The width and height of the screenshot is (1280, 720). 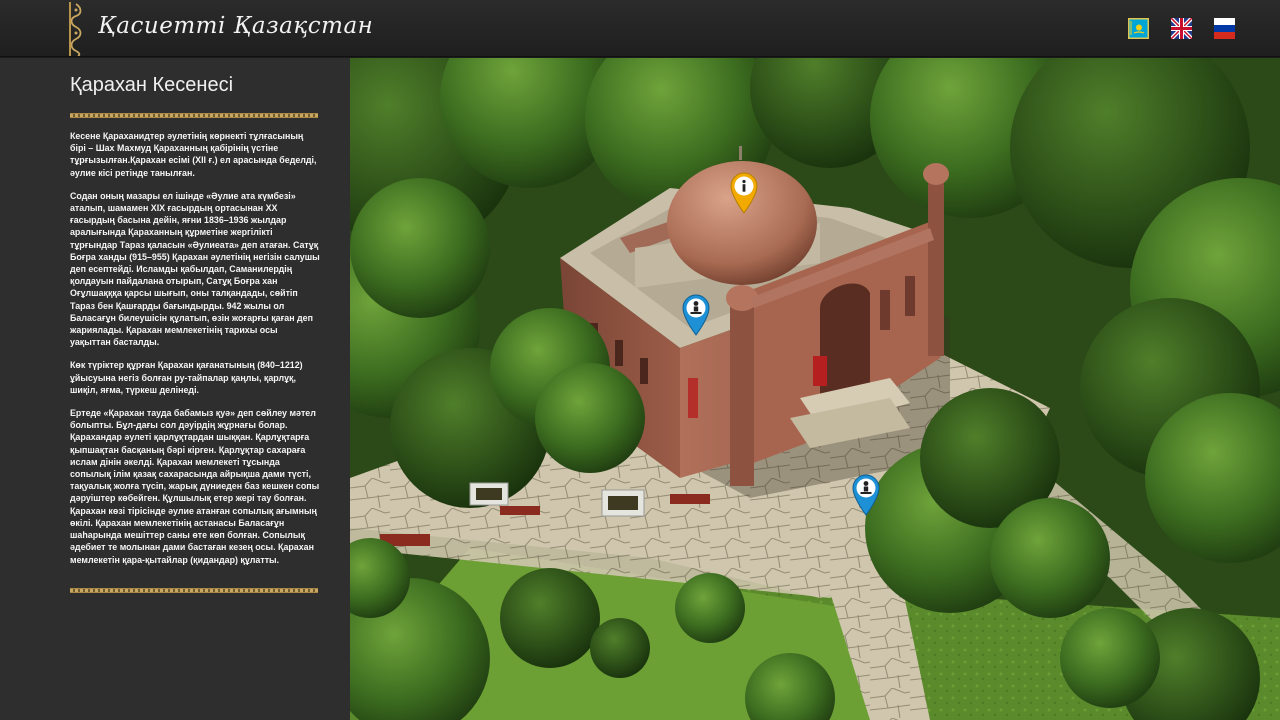 I want to click on kazakhstan-flag-icon, so click(x=1138, y=28).